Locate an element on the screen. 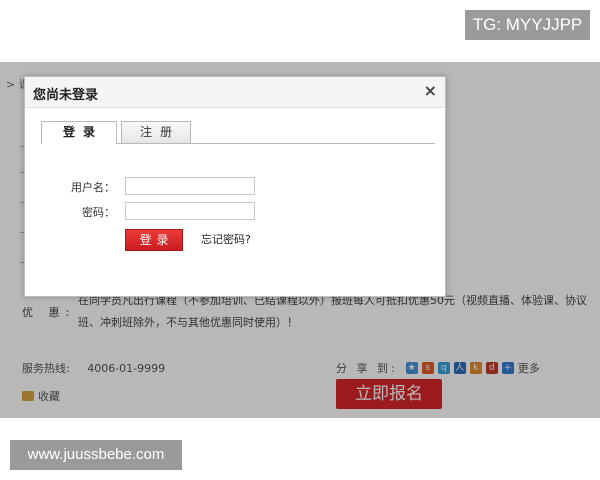 The image size is (600, 480). modal-header: 您尚未登录 × is located at coordinates (235, 92).